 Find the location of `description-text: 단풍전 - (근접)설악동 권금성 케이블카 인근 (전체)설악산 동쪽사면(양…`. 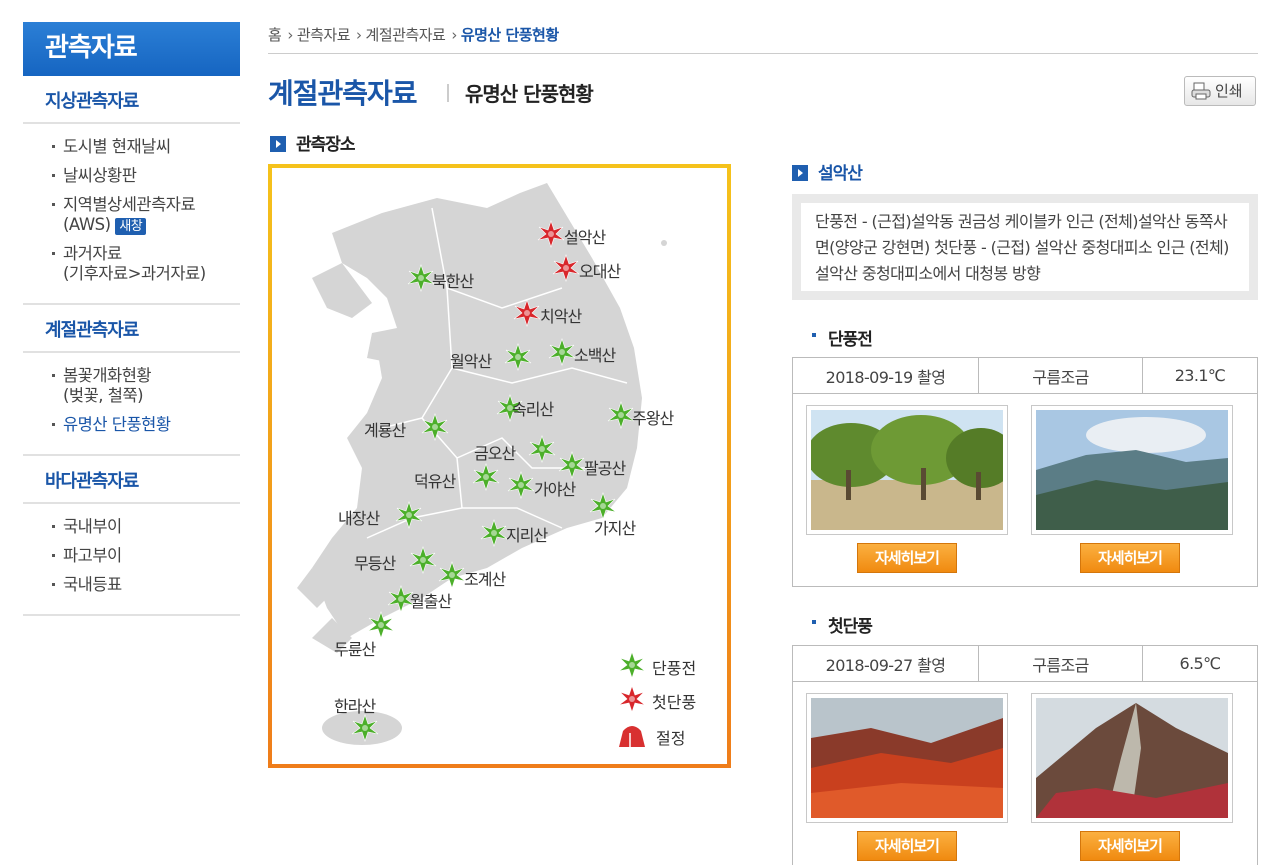

description-text: 단풍전 - (근접)설악동 권금성 케이블카 인근 (전체)설악산 동쪽사면(양… is located at coordinates (1025, 247).